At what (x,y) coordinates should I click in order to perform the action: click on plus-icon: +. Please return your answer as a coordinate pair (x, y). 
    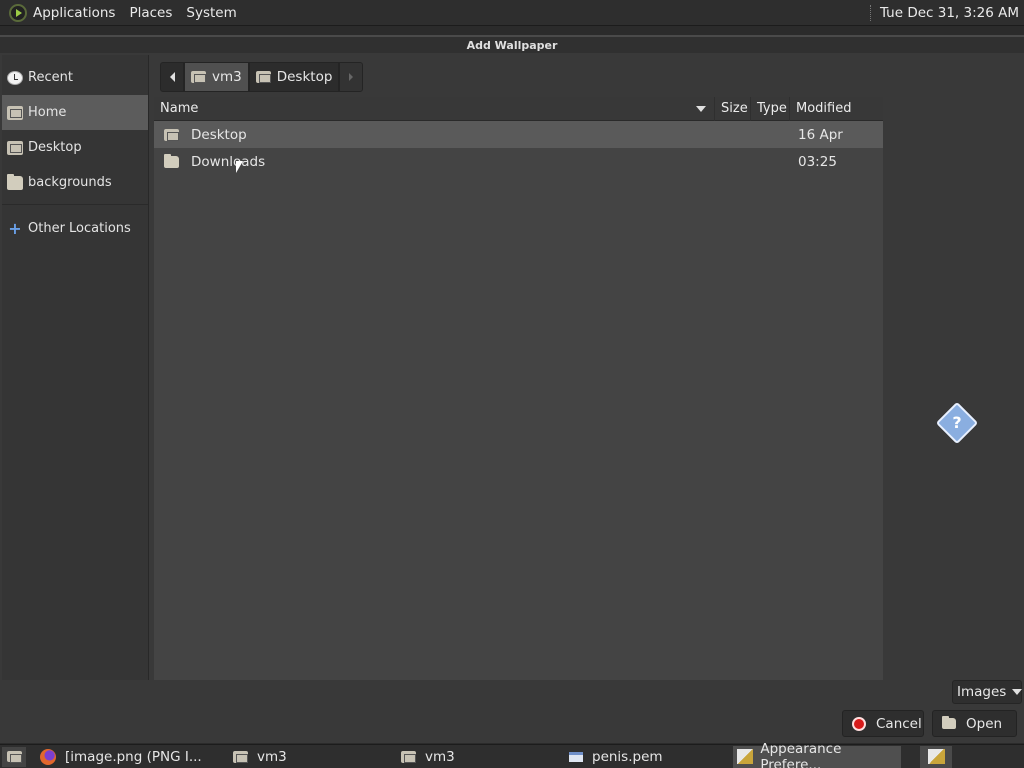
    Looking at the image, I should click on (15, 228).